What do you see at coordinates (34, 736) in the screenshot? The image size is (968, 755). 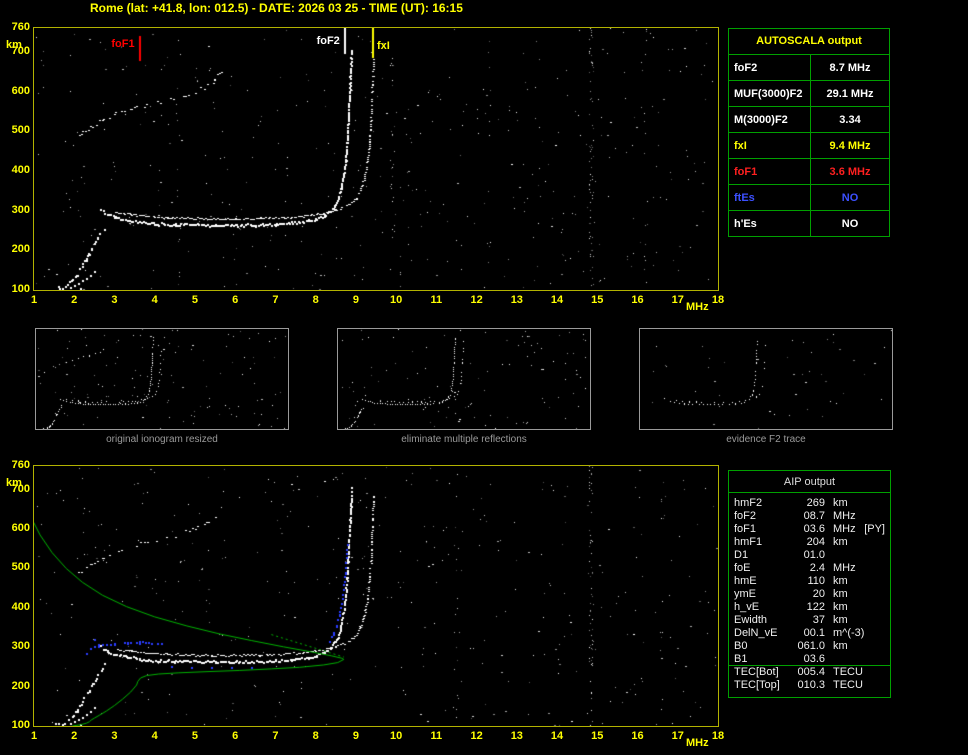 I see `x-tick-label: 1` at bounding box center [34, 736].